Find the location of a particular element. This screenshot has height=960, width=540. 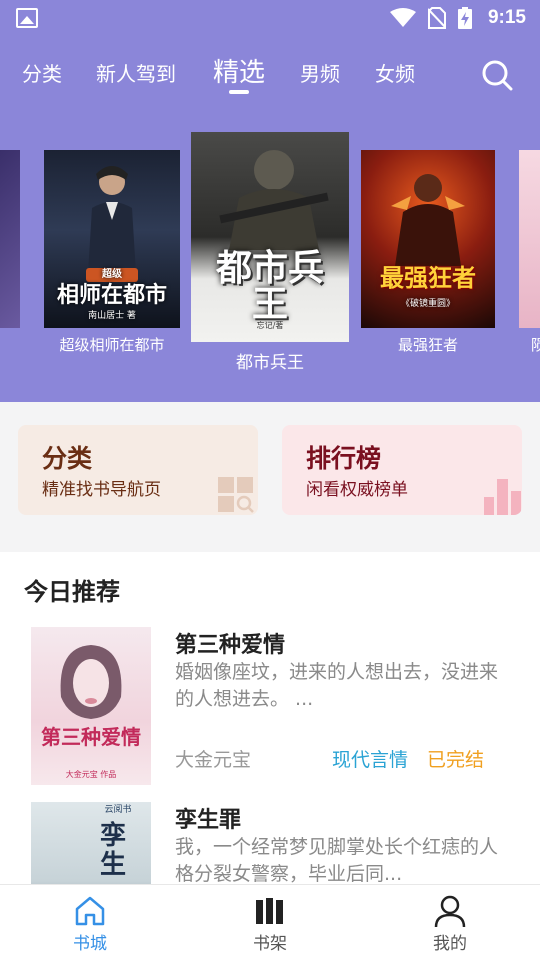

carousel-cover-partial-right is located at coordinates (529, 239).